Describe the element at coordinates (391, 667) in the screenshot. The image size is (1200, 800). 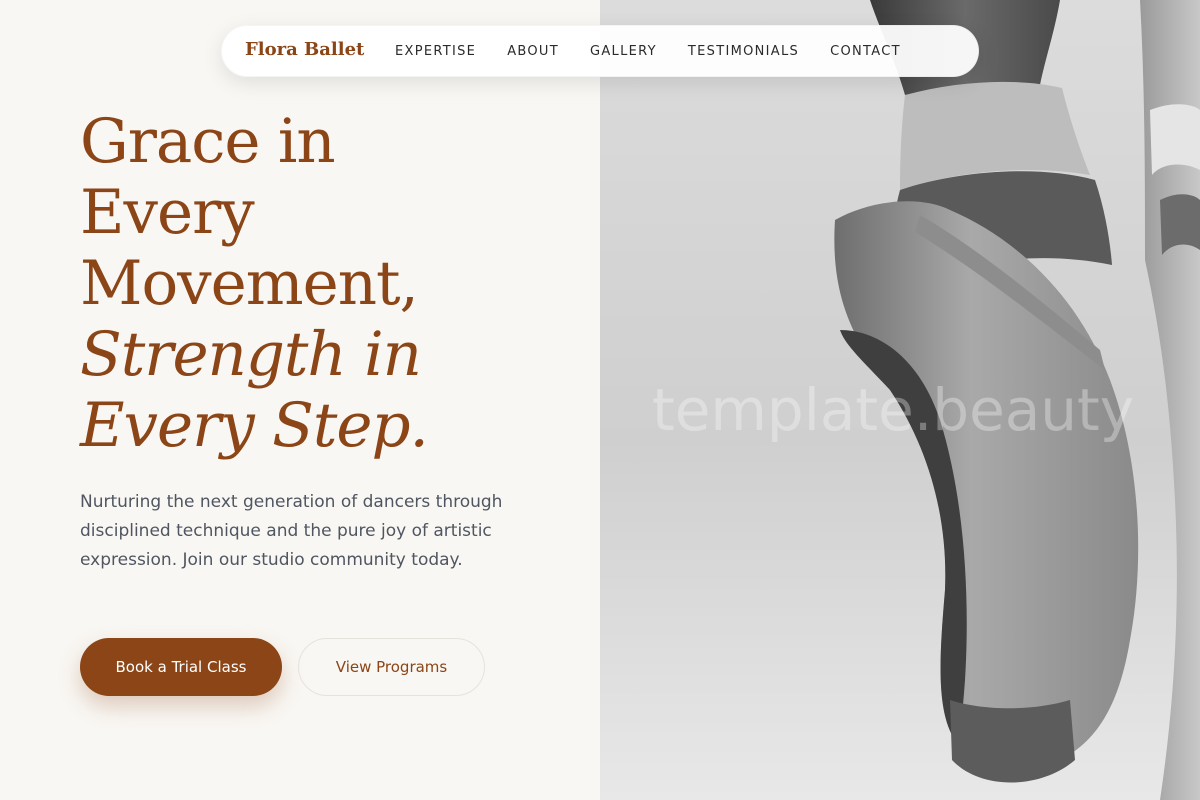
I see `view-programs-button: View Programs` at that location.